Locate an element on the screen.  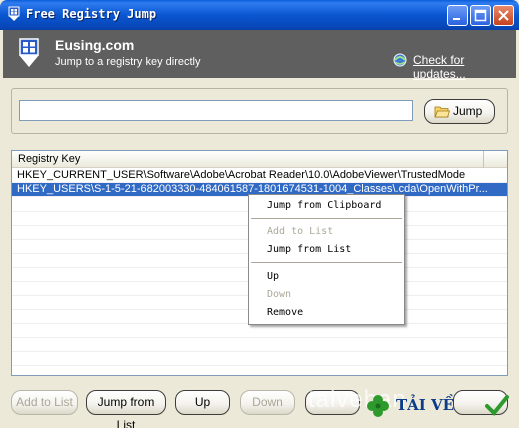
maximize-icon is located at coordinates (480, 15).